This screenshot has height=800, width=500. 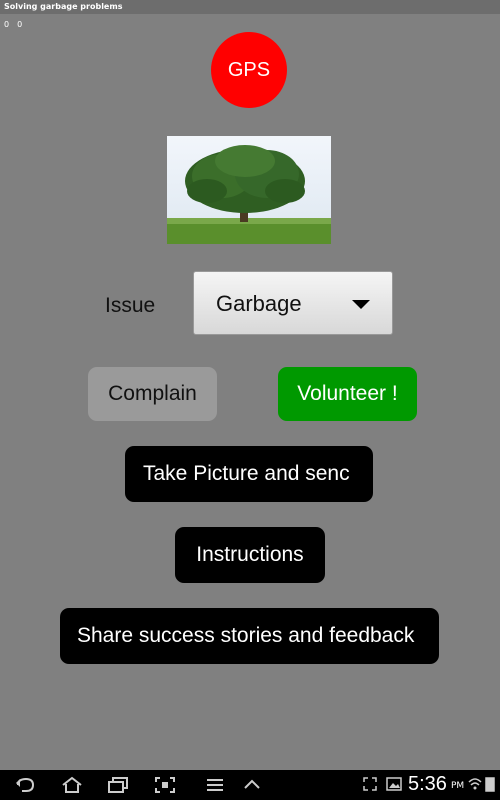 I want to click on screenshot-icon, so click(x=165, y=785).